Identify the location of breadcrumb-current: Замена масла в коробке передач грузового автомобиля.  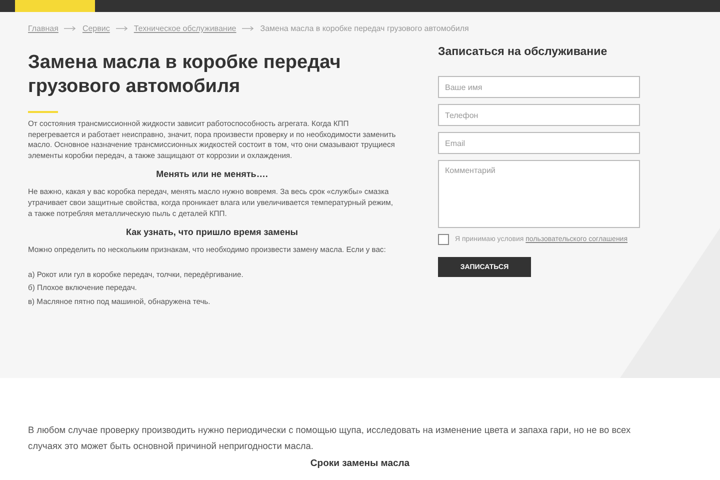
(364, 28).